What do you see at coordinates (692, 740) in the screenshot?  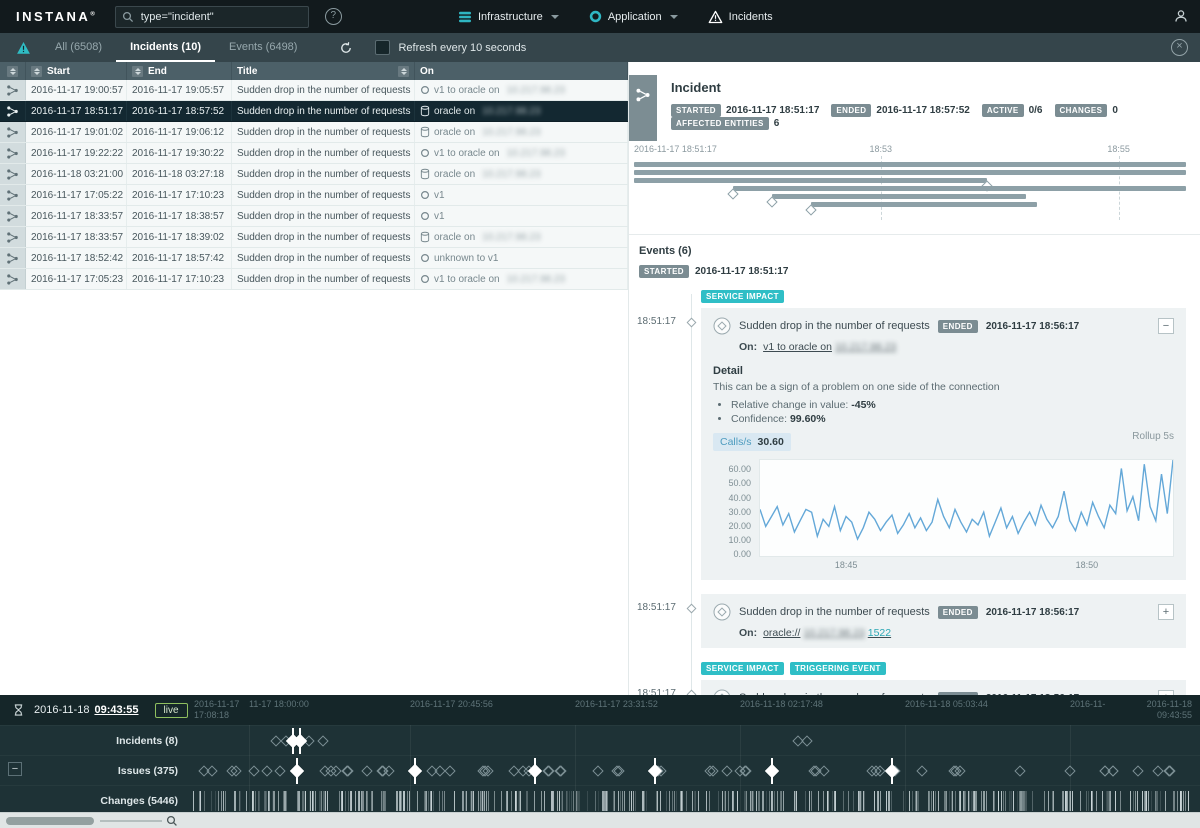 I see `incidents-track` at bounding box center [692, 740].